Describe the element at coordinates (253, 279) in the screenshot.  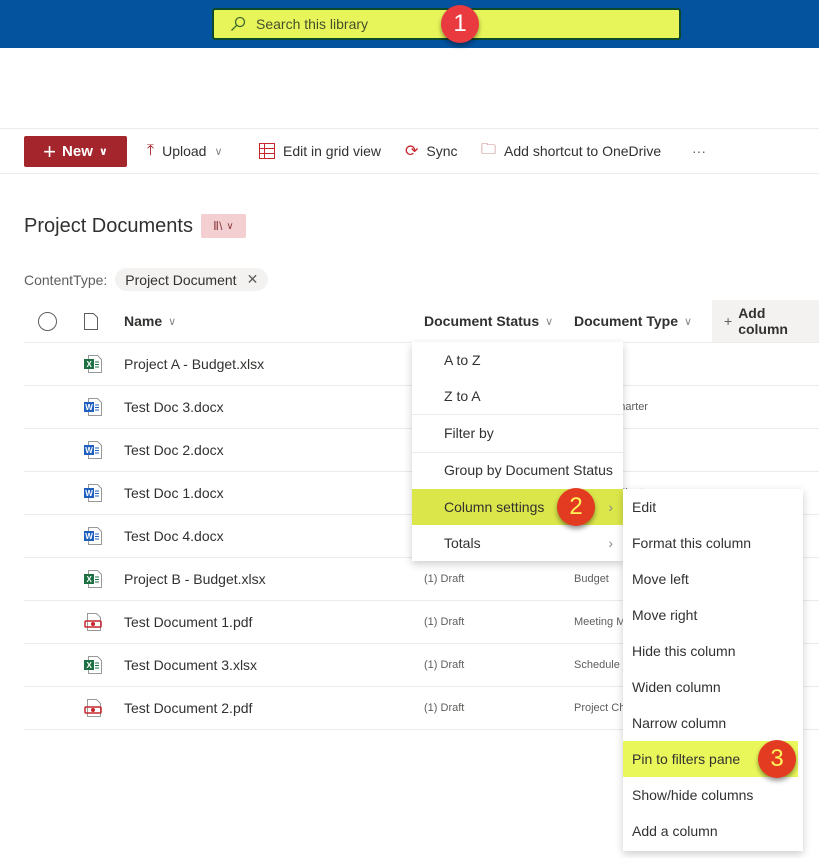
I see `close-icon: ✕` at that location.